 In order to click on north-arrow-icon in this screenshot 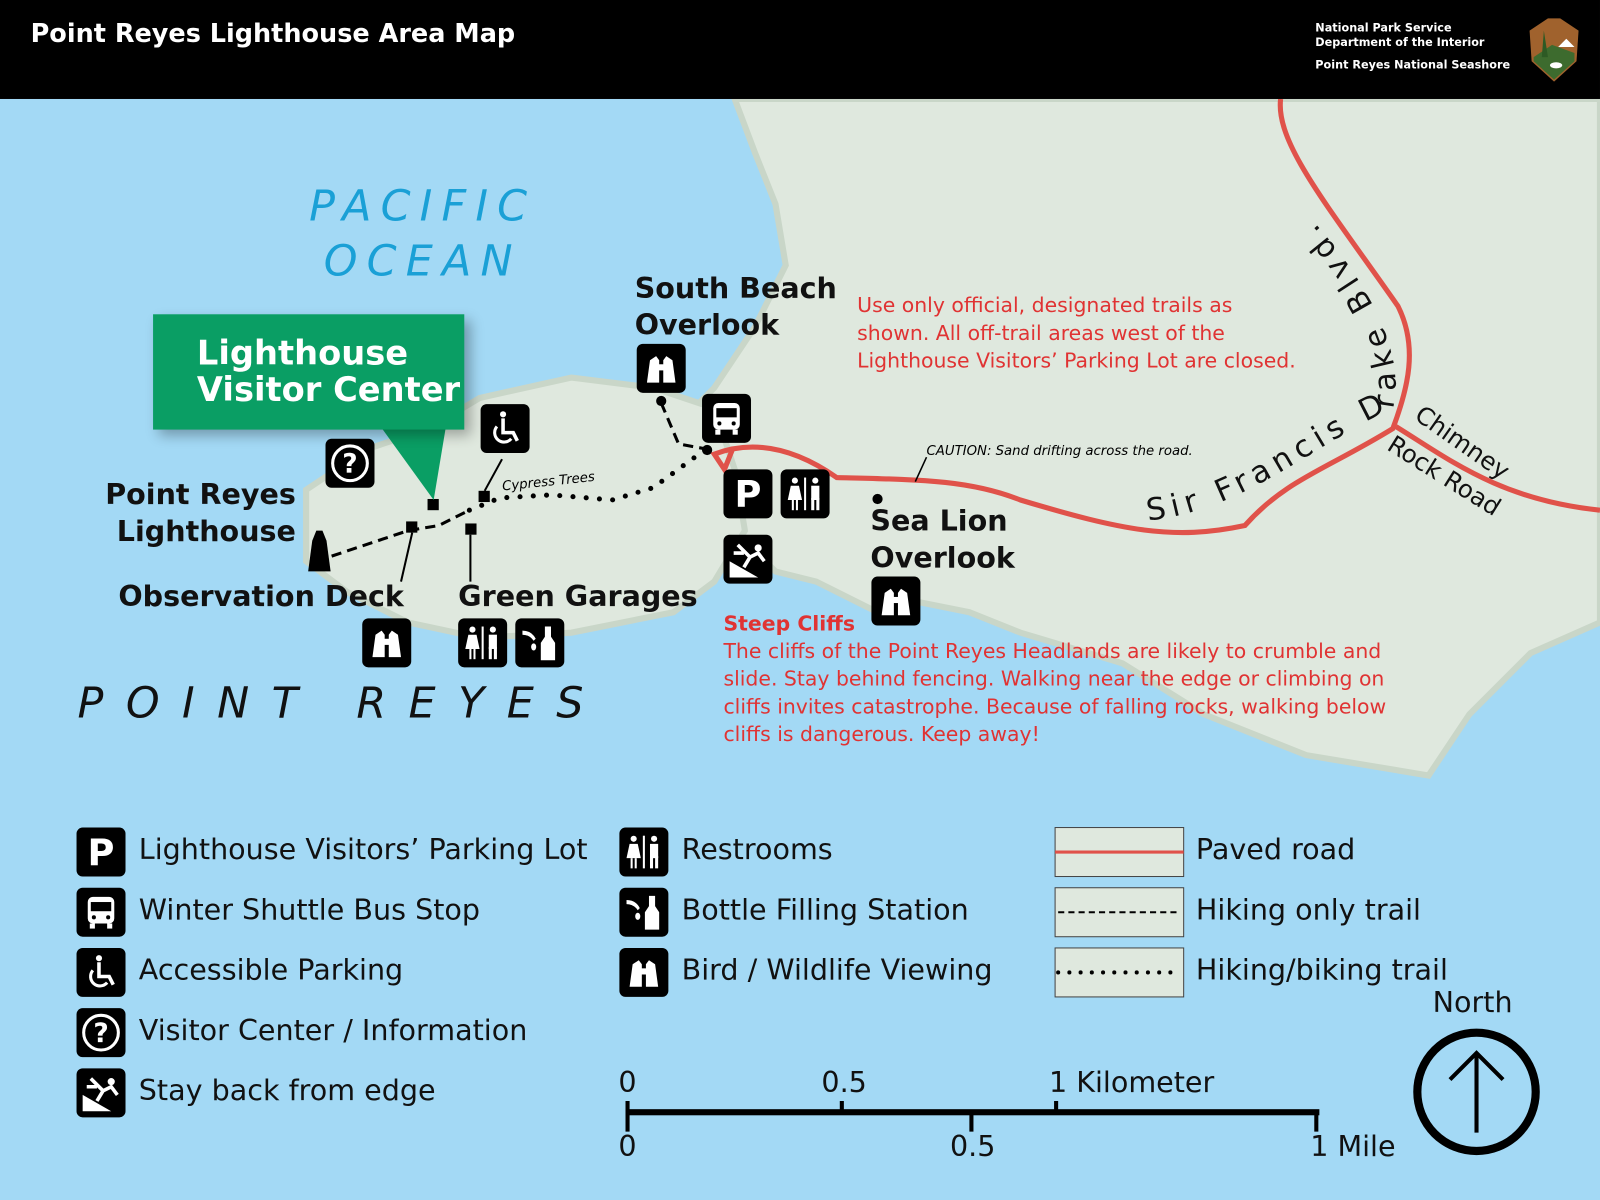, I will do `click(1476, 1092)`.